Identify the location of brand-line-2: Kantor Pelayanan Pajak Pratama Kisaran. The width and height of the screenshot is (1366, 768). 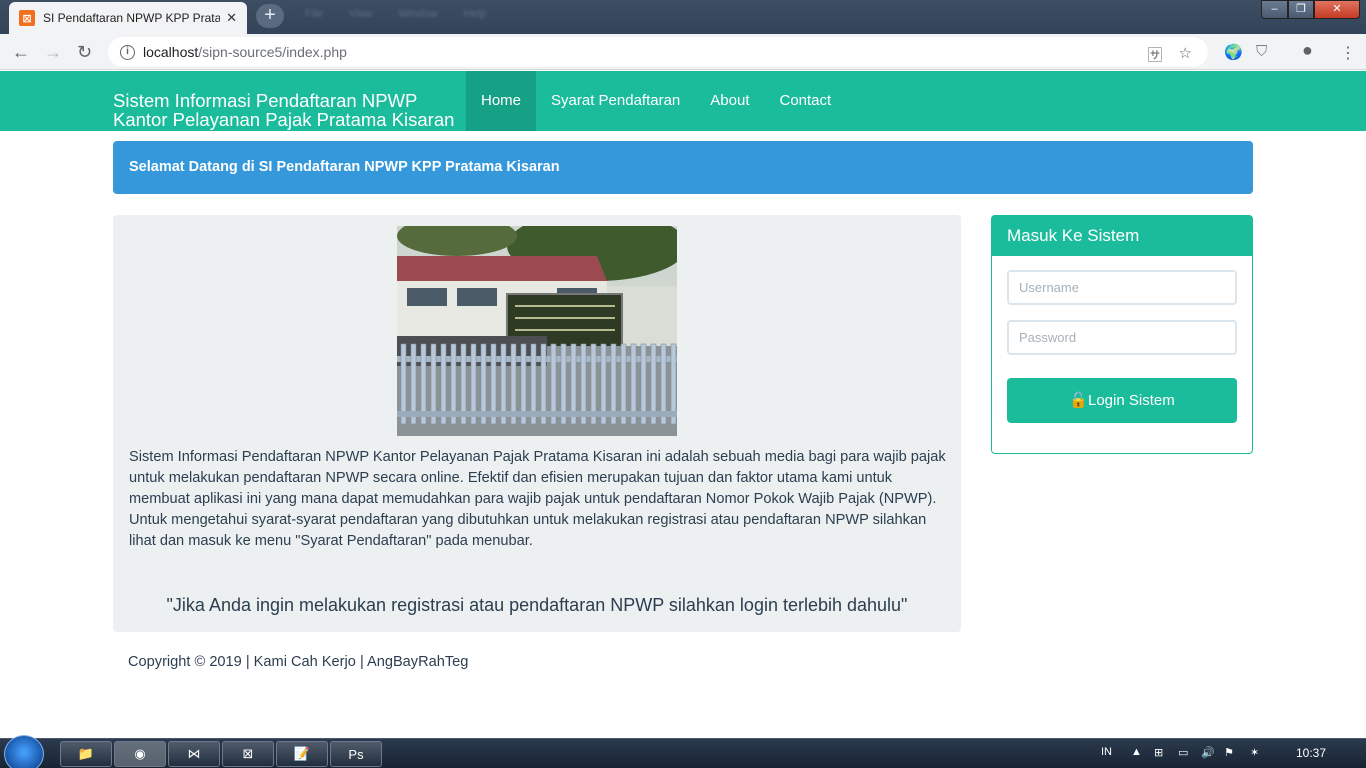
(284, 119).